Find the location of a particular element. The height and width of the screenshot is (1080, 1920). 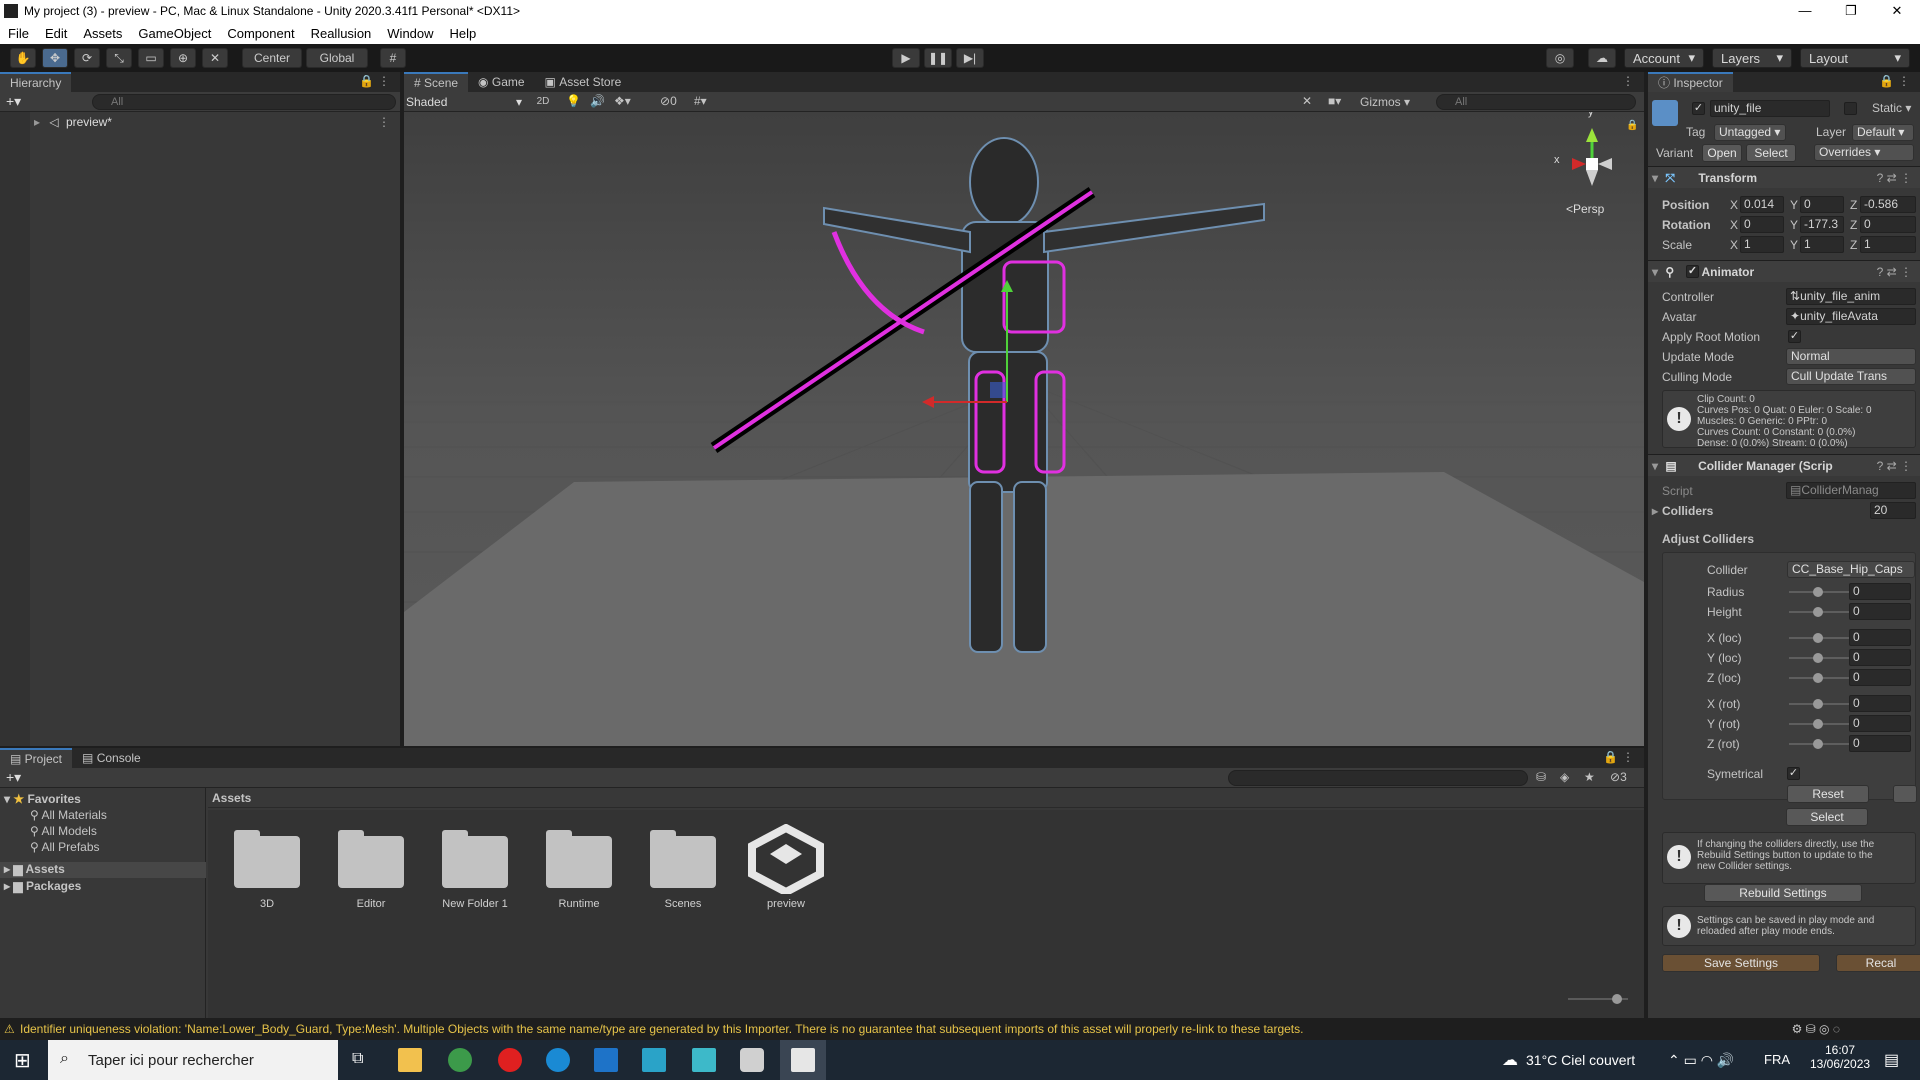

collab-icon: ◎ is located at coordinates (1560, 58).